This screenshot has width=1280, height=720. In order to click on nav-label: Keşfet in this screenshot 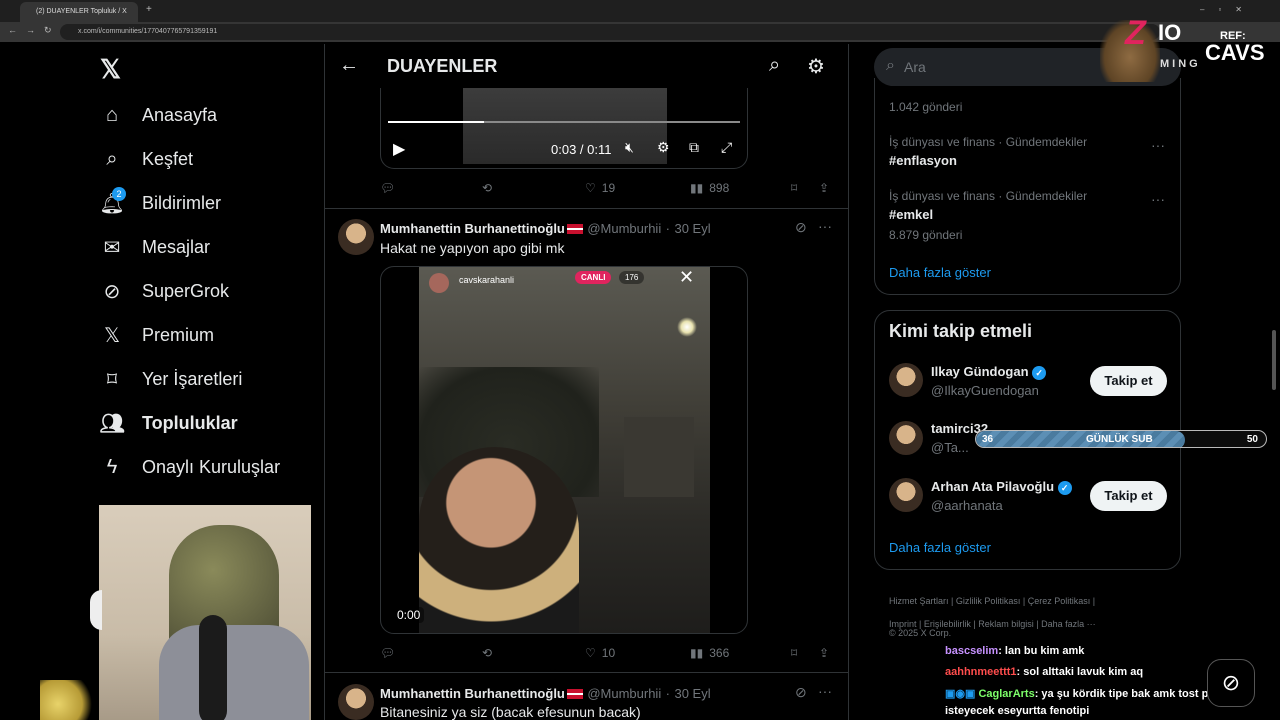, I will do `click(168, 158)`.